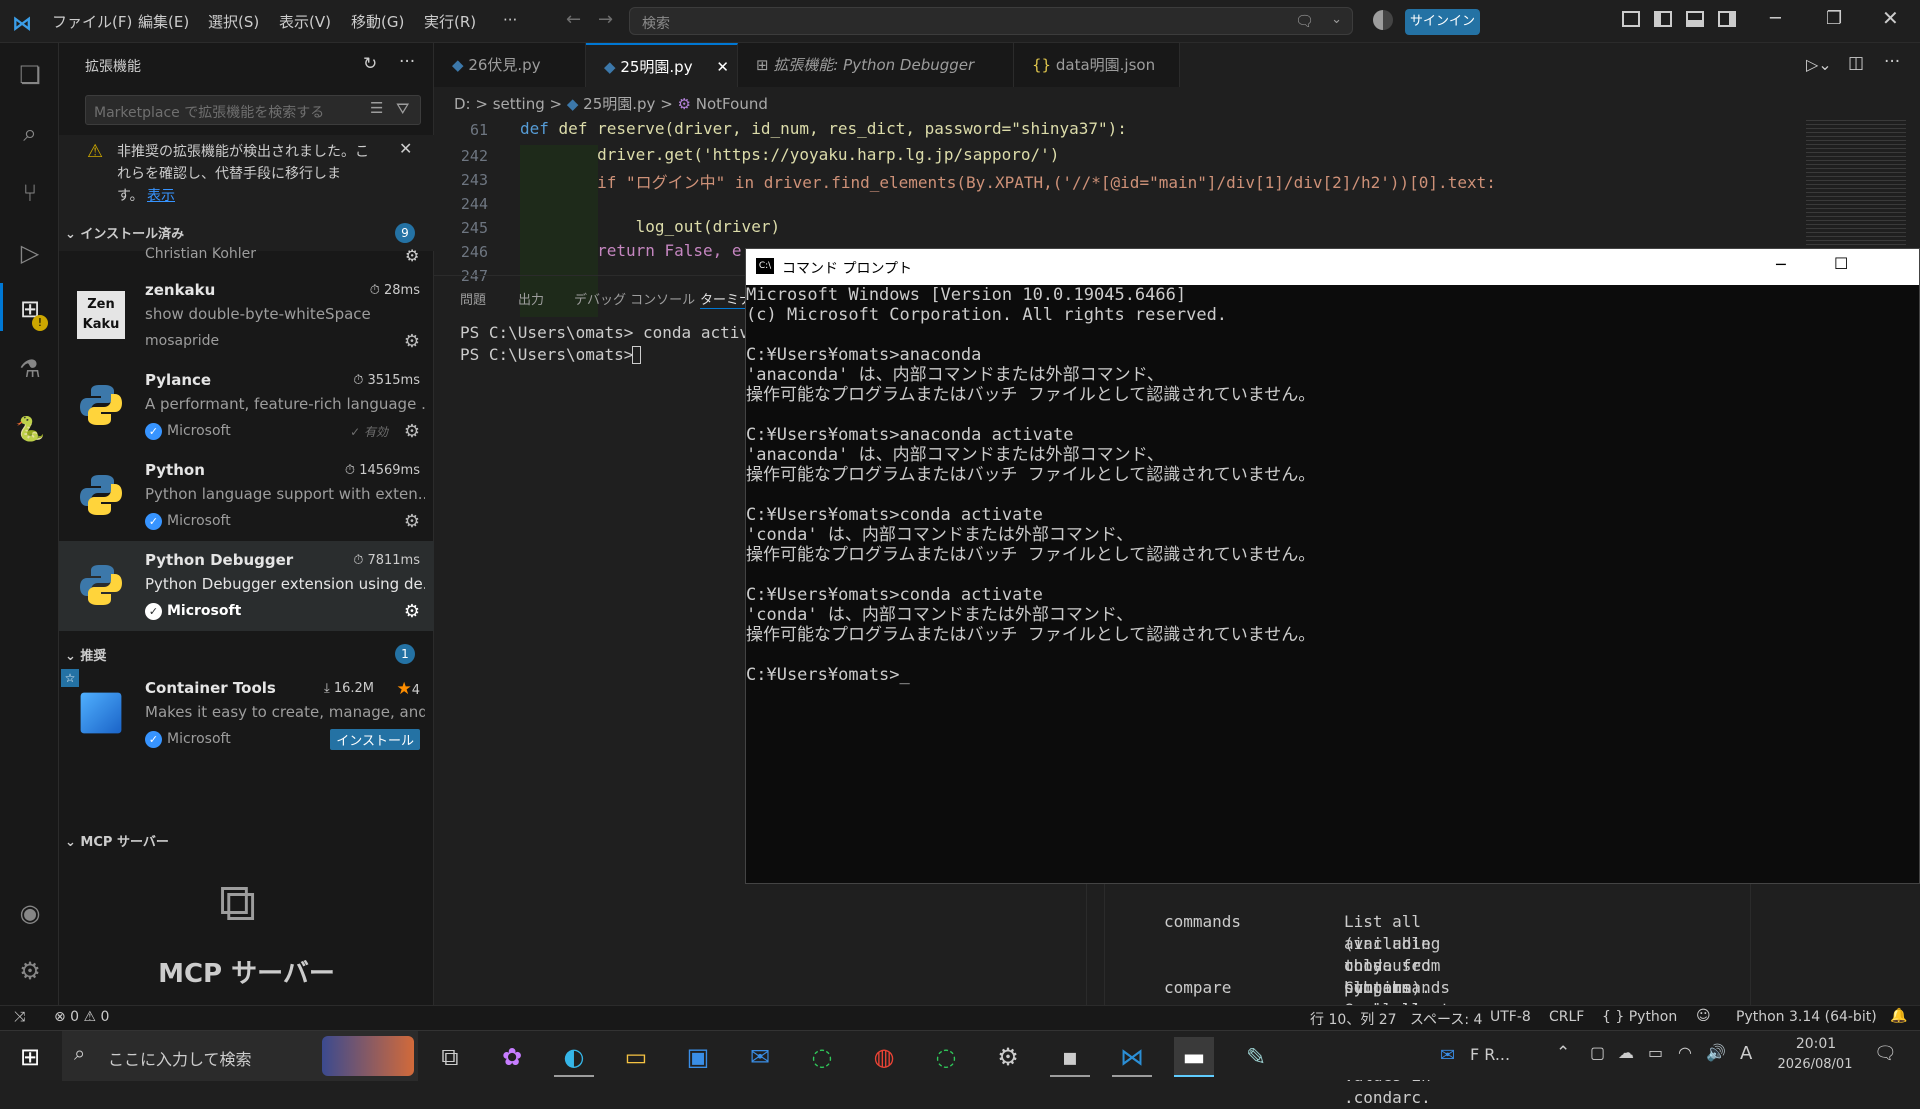 Image resolution: width=1920 pixels, height=1109 pixels. What do you see at coordinates (822, 1057) in the screenshot?
I see `sync-app-icon: ◌` at bounding box center [822, 1057].